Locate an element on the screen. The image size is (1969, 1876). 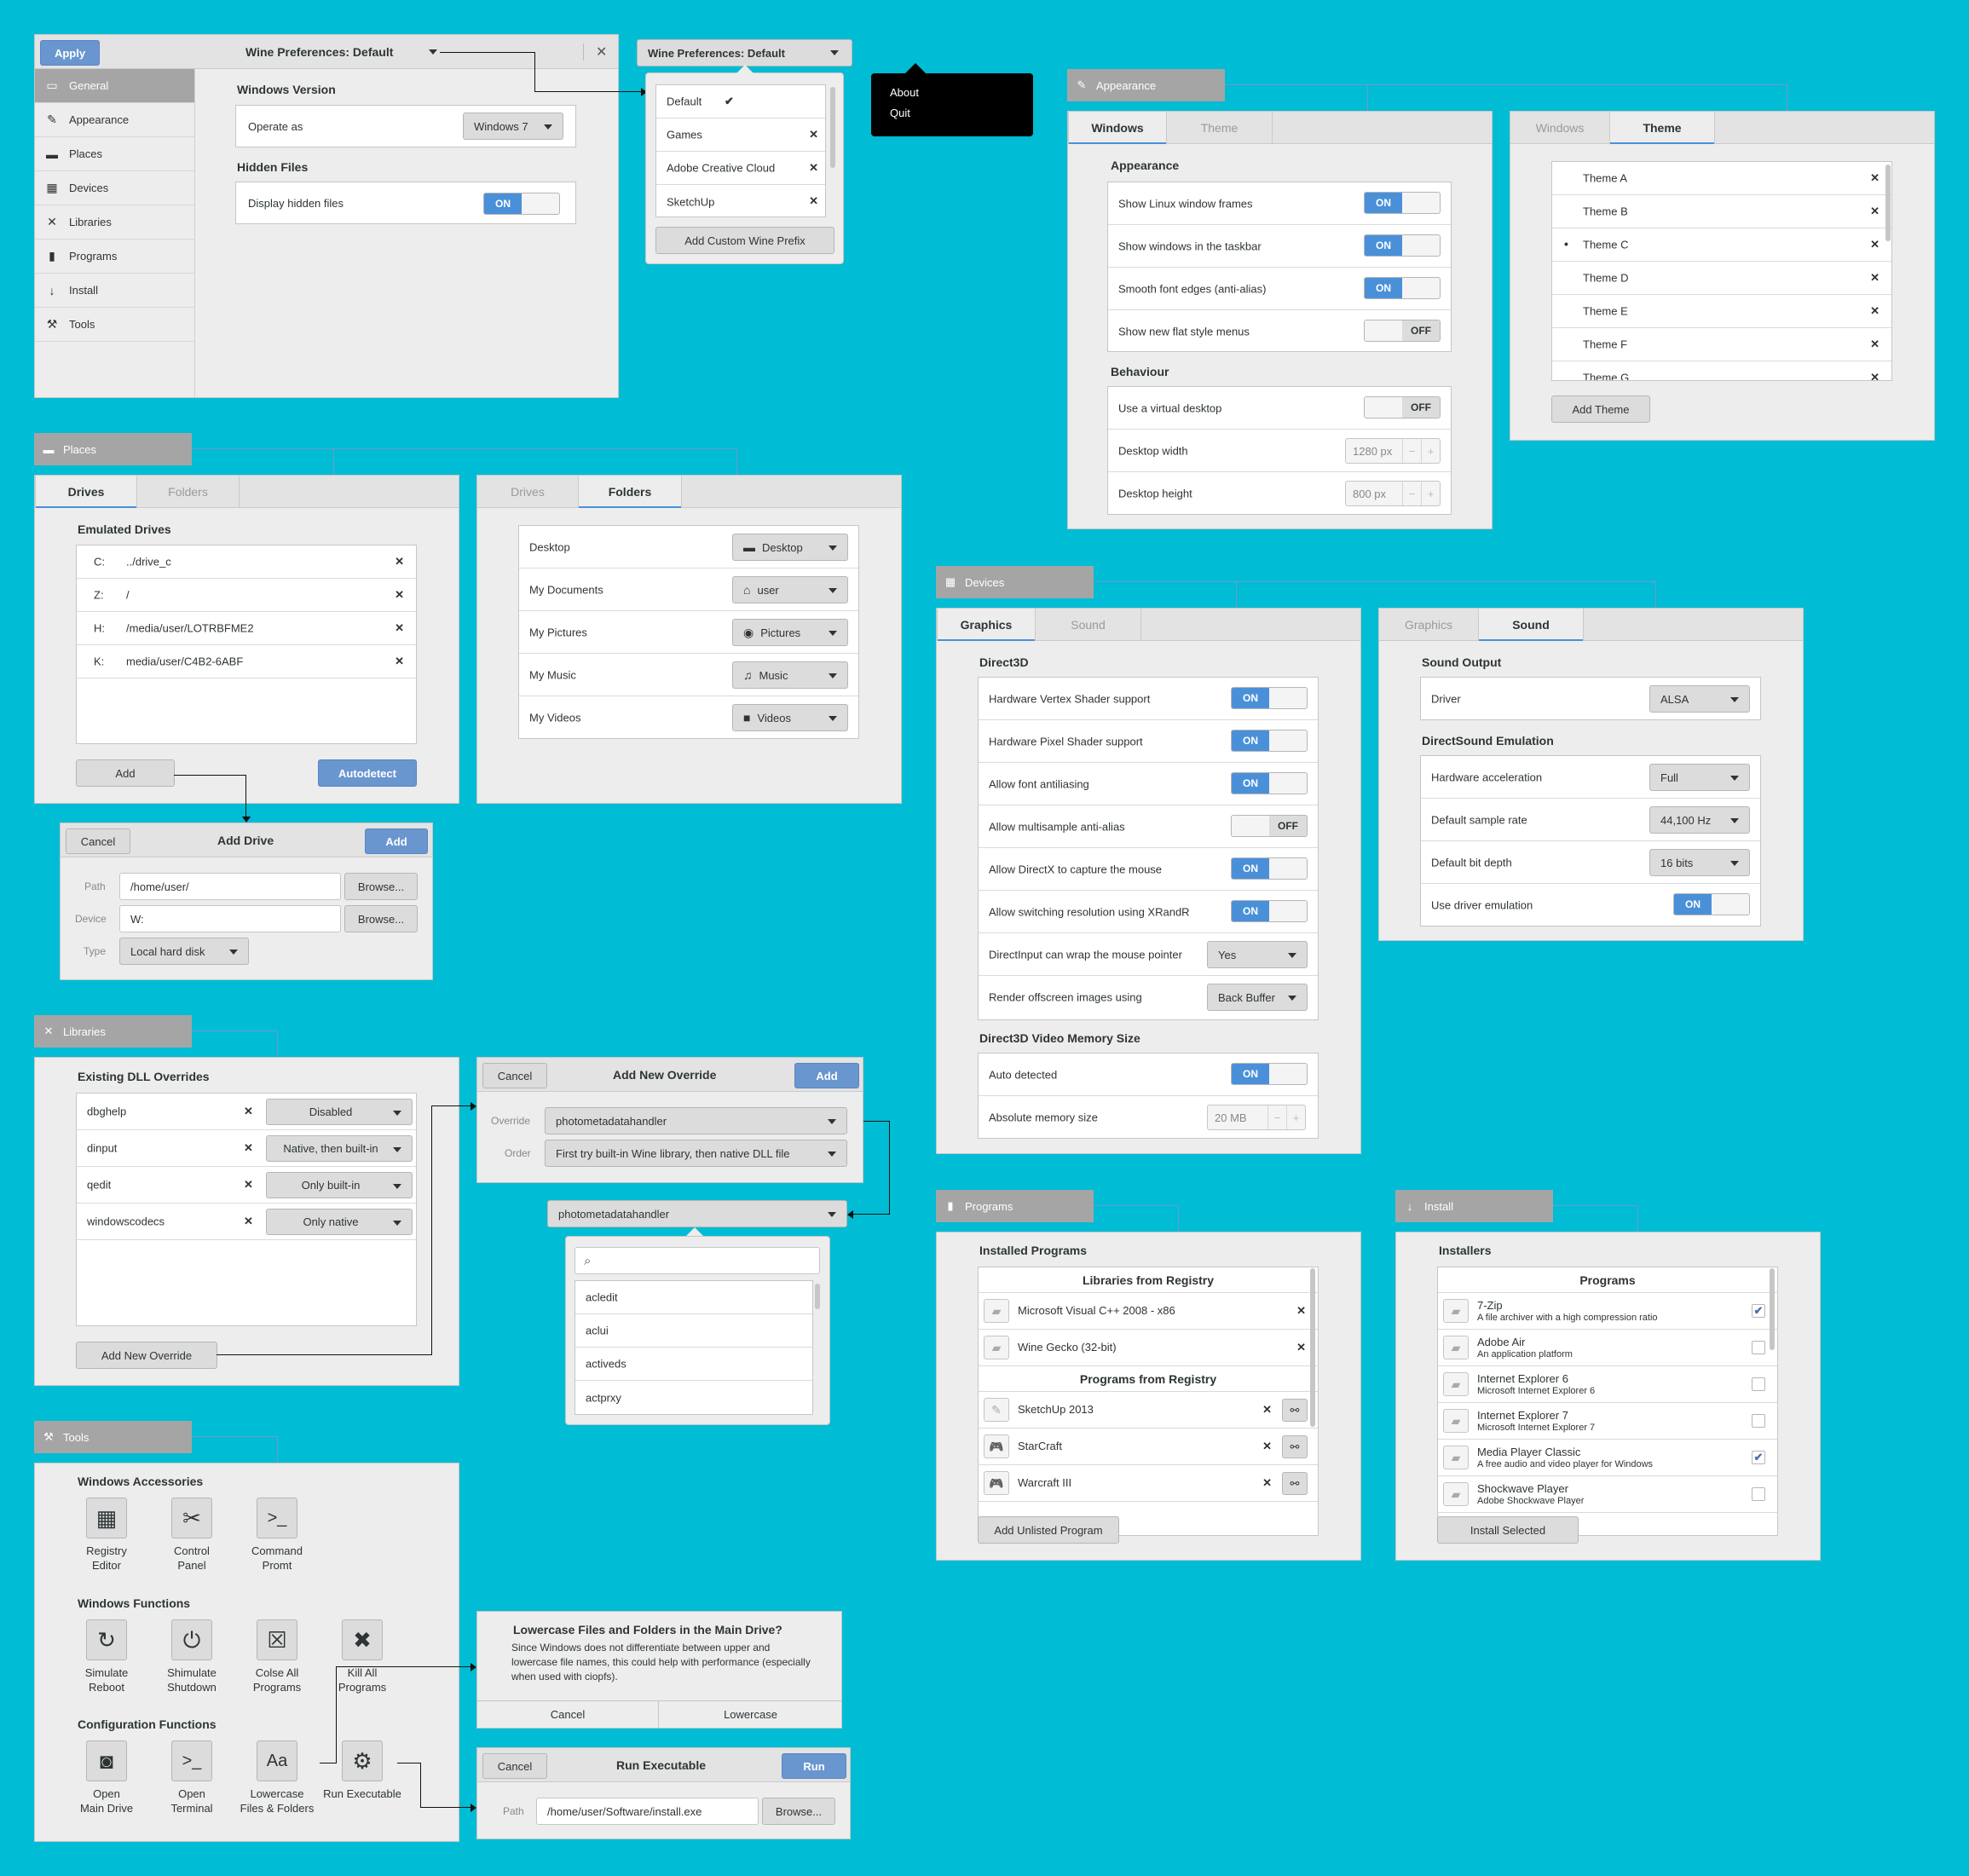
render-offscreen-dropdown: Back Buffer is located at coordinates (1257, 998).